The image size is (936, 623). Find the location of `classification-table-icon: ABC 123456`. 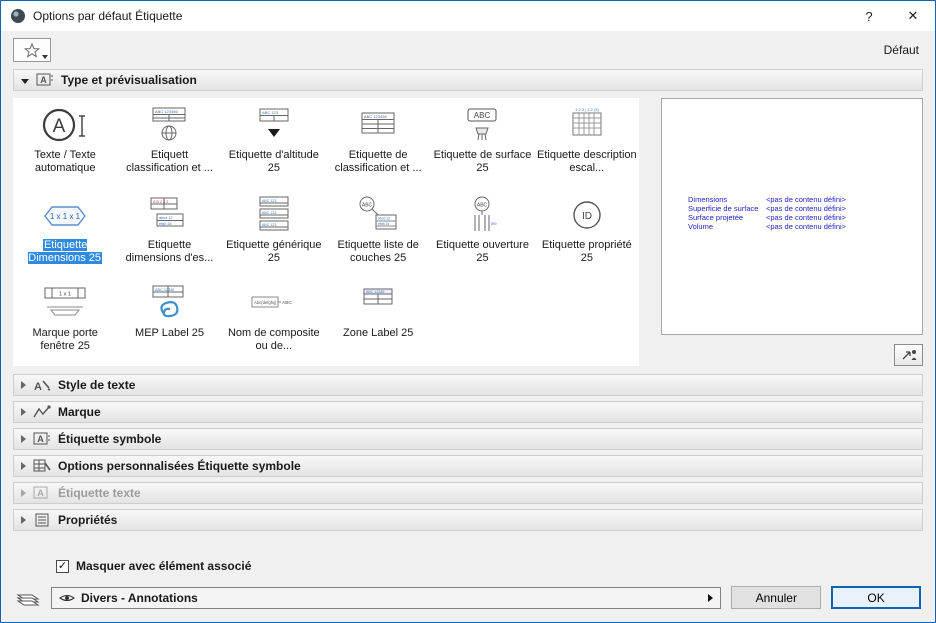

classification-table-icon: ABC 123456 is located at coordinates (378, 126).